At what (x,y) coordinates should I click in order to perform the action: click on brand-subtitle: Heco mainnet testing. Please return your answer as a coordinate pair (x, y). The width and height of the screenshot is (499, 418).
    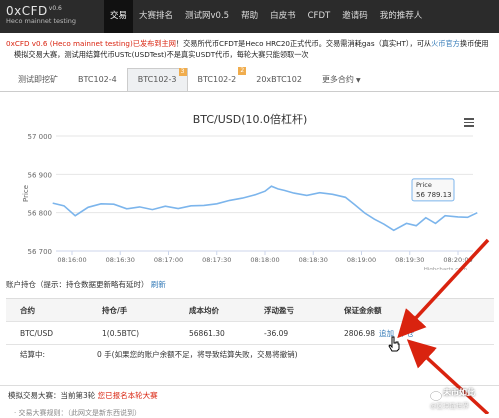
    Looking at the image, I should click on (41, 21).